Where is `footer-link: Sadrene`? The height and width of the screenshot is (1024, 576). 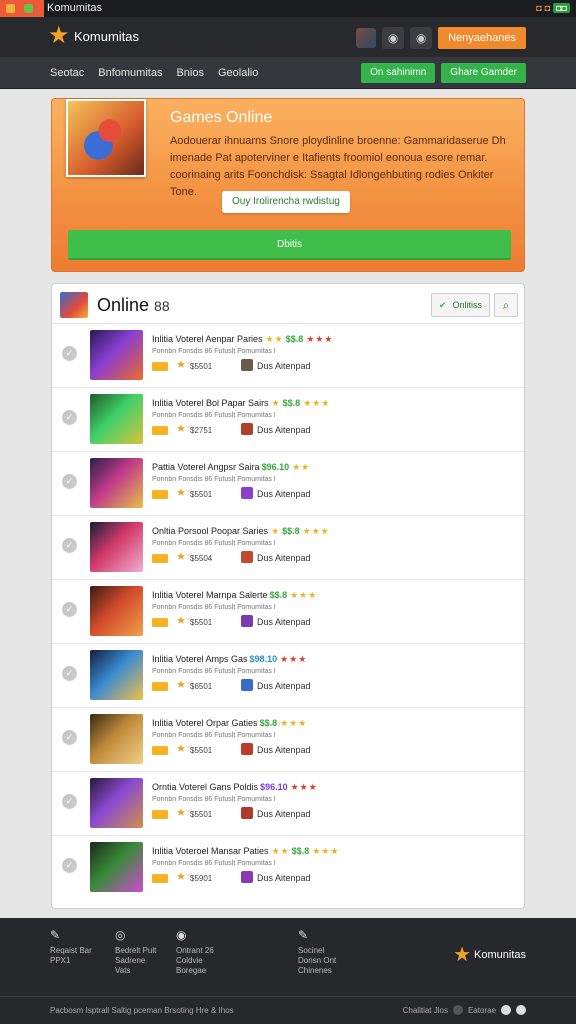 footer-link: Sadrene is located at coordinates (135, 961).